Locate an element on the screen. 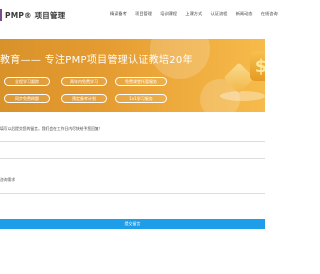  nav-item-certification: 认证流程 is located at coordinates (218, 14).